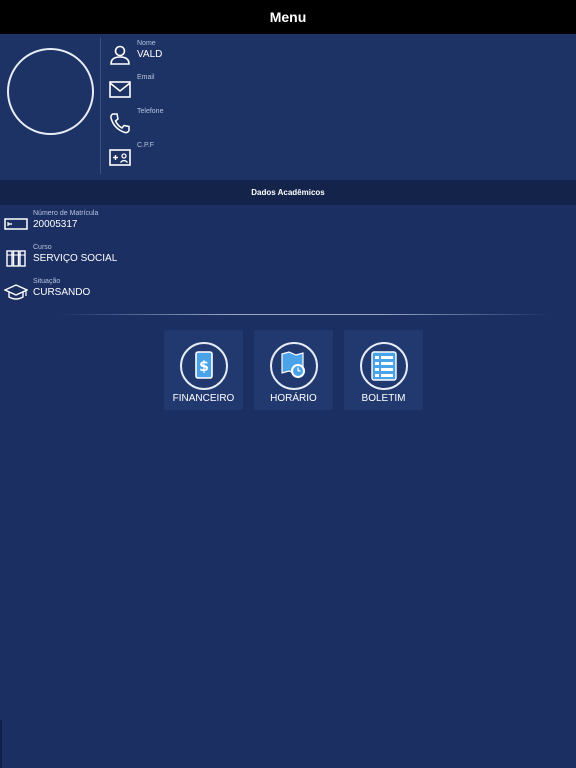 Image resolution: width=576 pixels, height=768 pixels. What do you see at coordinates (328, 89) in the screenshot?
I see `profile-field-email: Email` at bounding box center [328, 89].